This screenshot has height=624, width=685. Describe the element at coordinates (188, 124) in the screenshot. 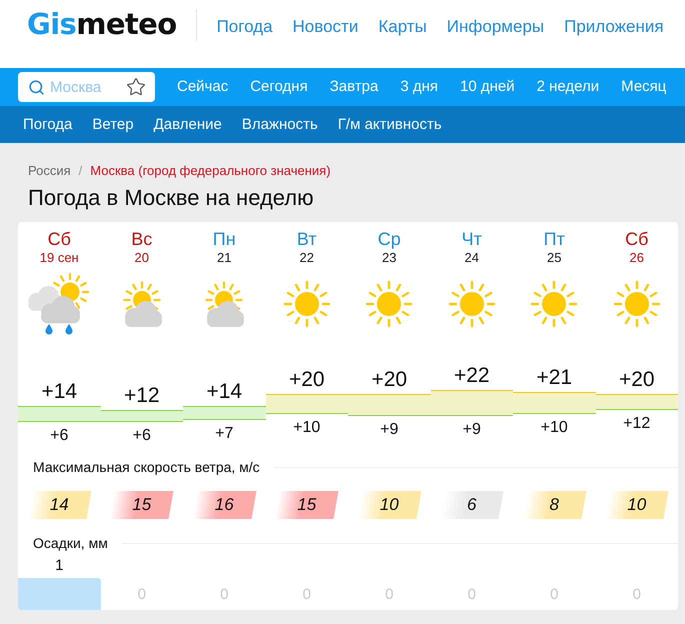

I see `section-tab: Давление` at that location.